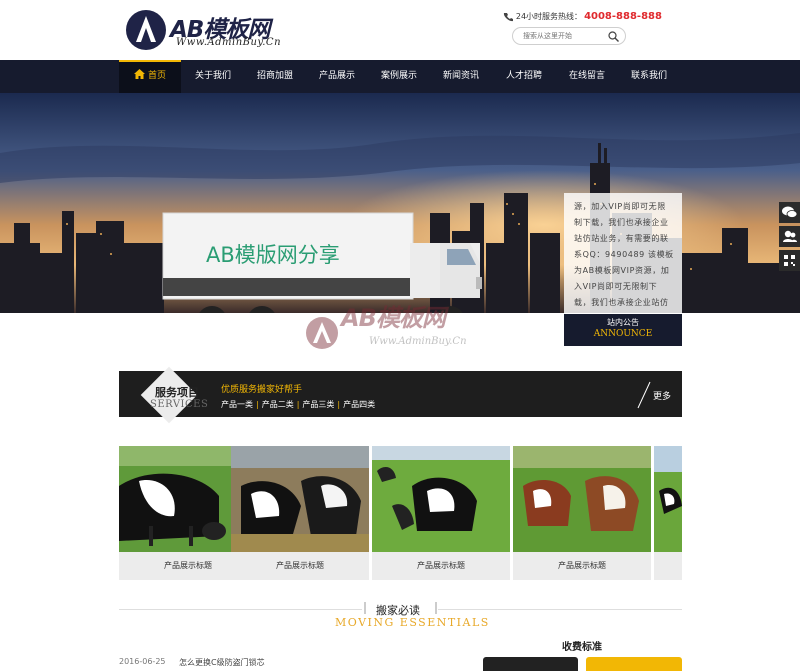 Image resolution: width=800 pixels, height=671 pixels. I want to click on news-link: 怎么更换C级防盗门锁芯, so click(222, 662).